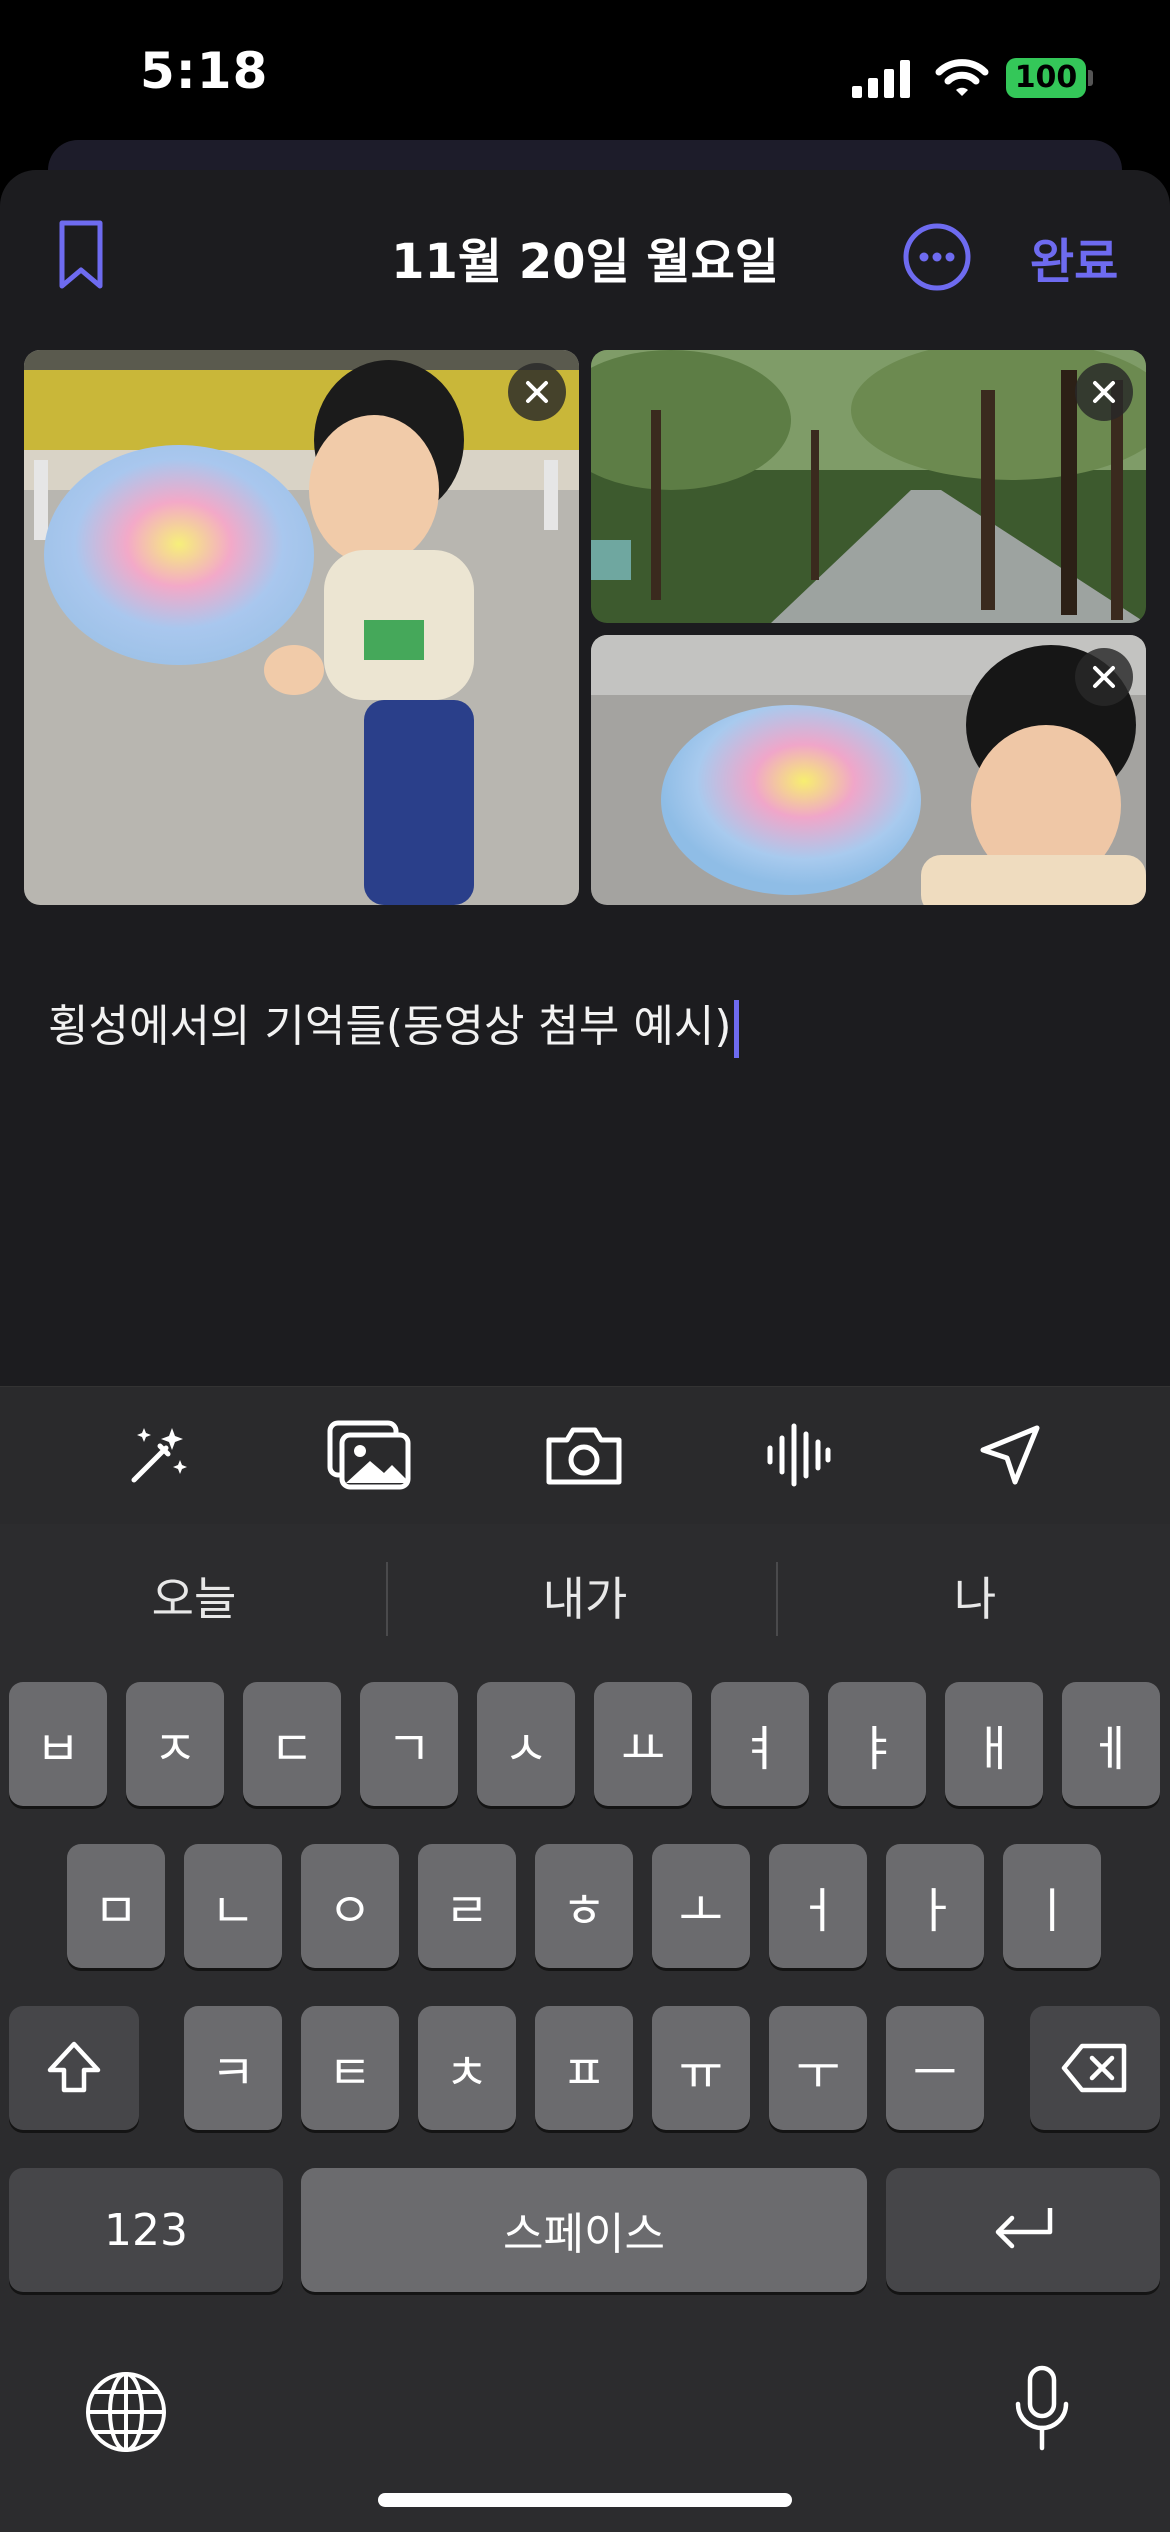 The image size is (1170, 2532). I want to click on delete-key, so click(1095, 2068).